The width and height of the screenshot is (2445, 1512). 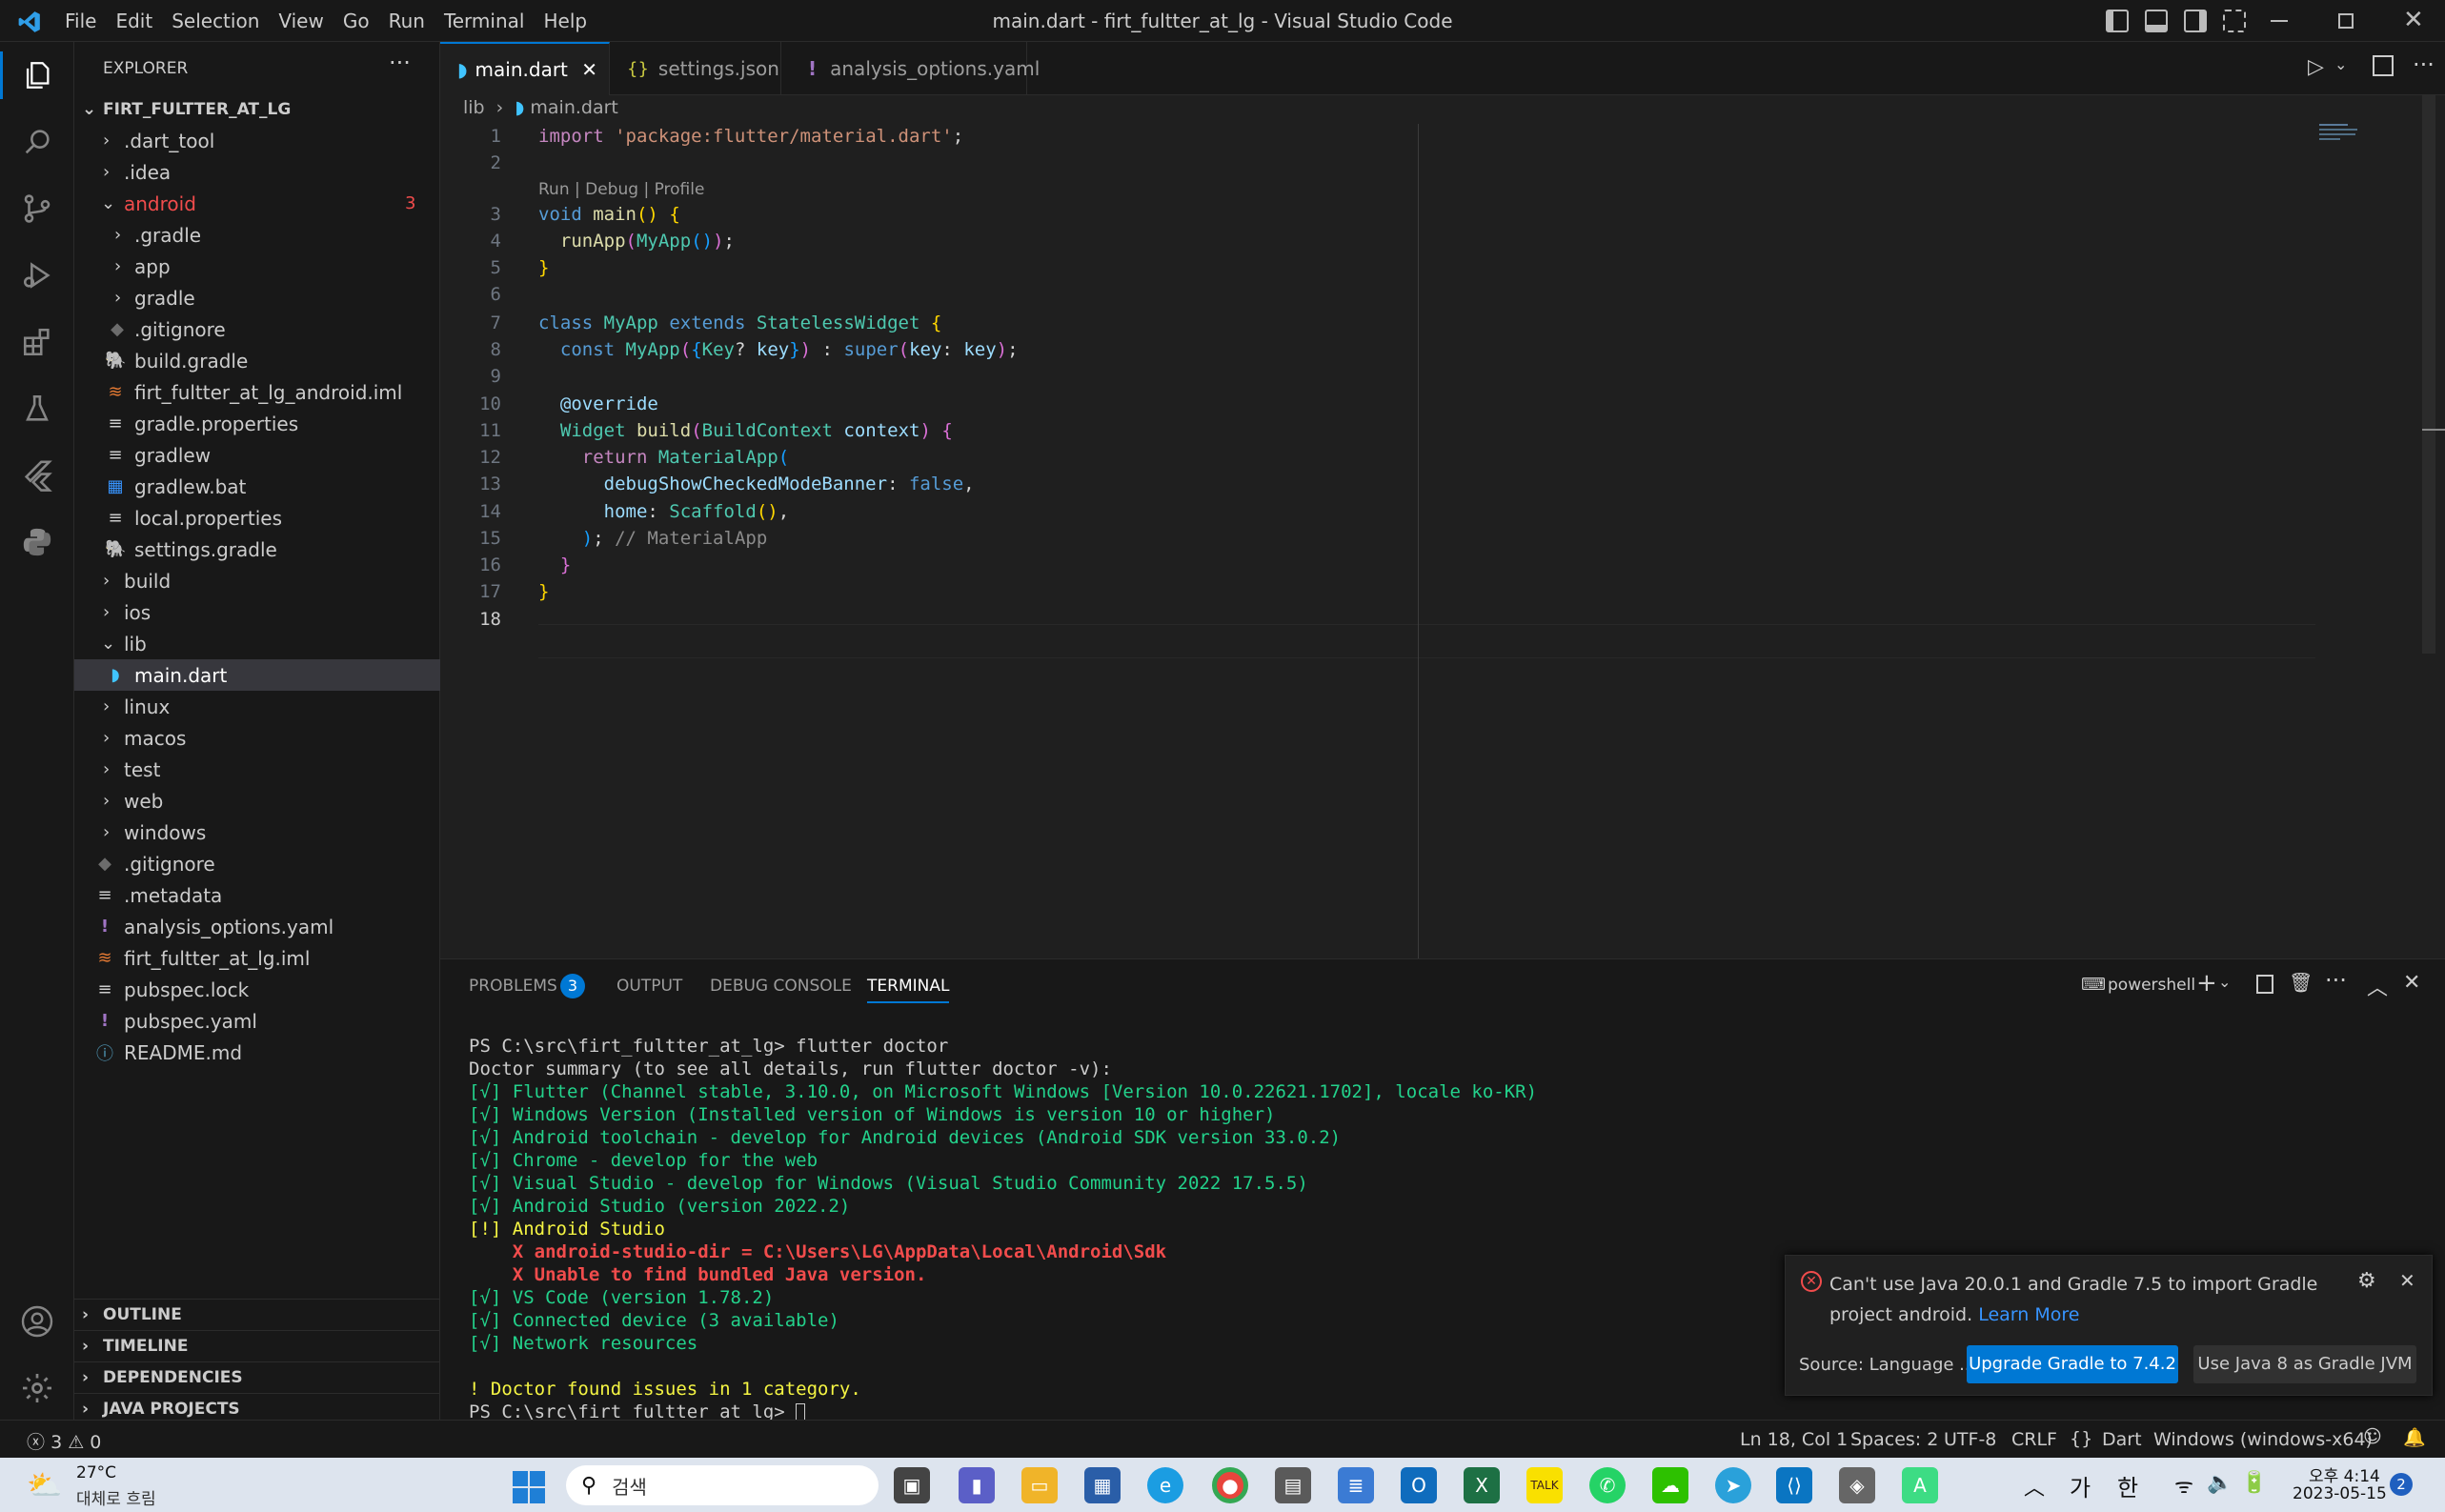 I want to click on minimap, so click(x=2342, y=138).